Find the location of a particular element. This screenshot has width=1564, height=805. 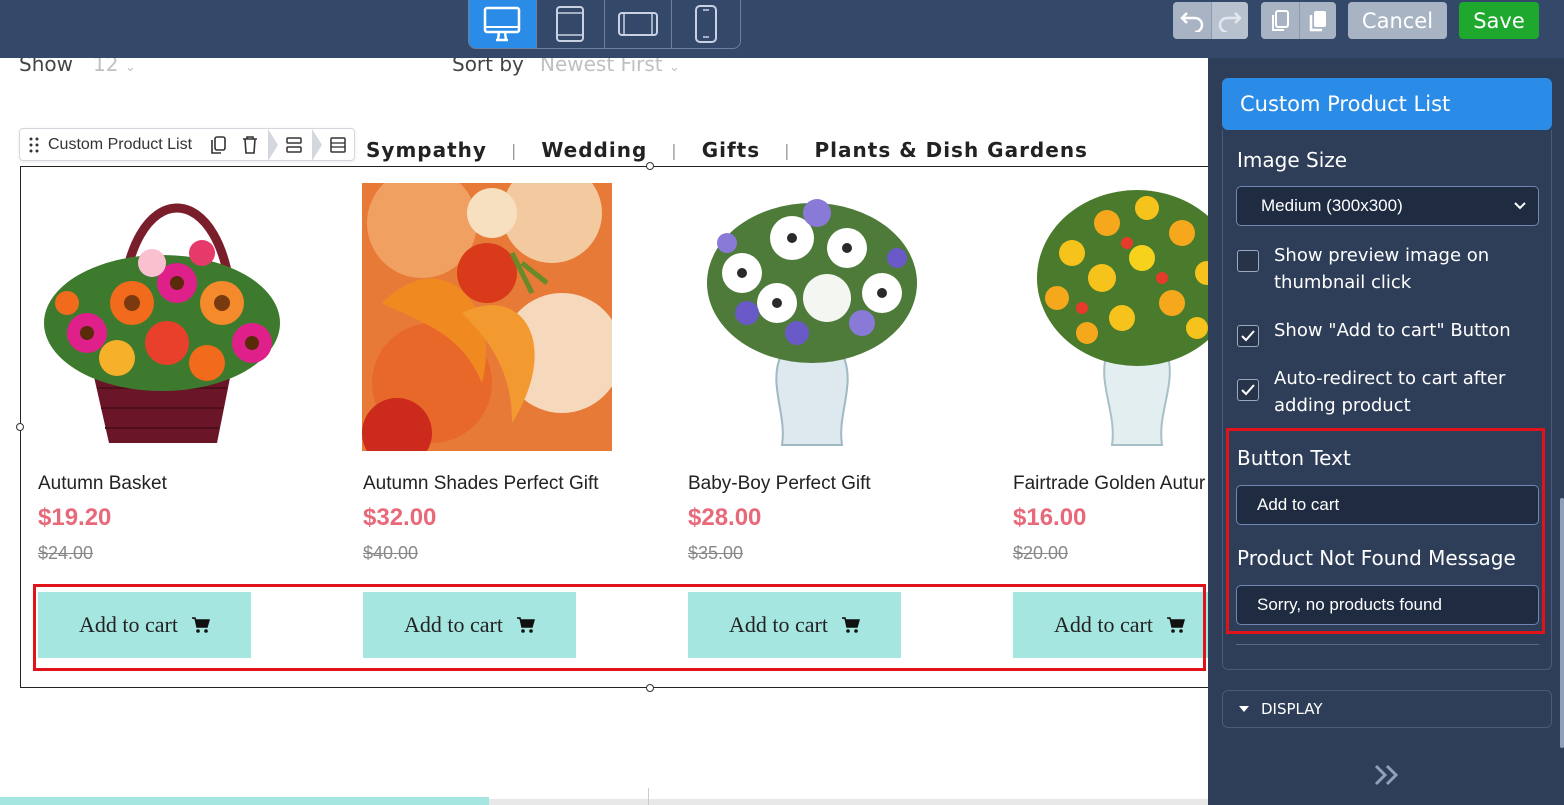

tablet-icon is located at coordinates (570, 23).